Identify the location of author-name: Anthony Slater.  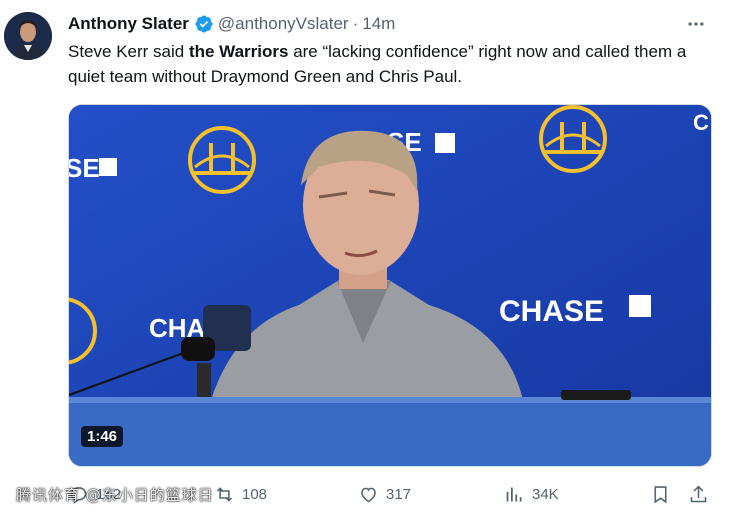
(128, 24).